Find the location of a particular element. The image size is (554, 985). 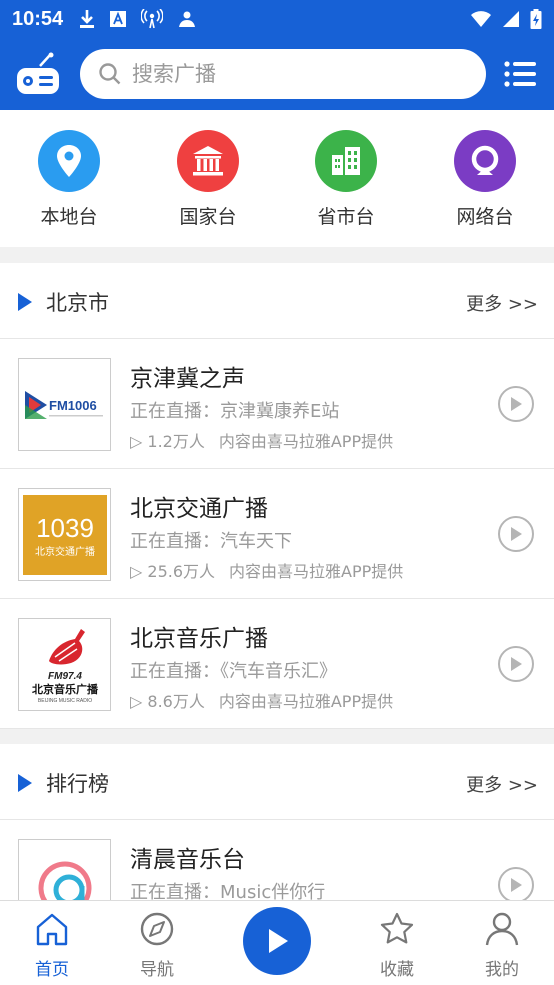

search-bar is located at coordinates (283, 74).